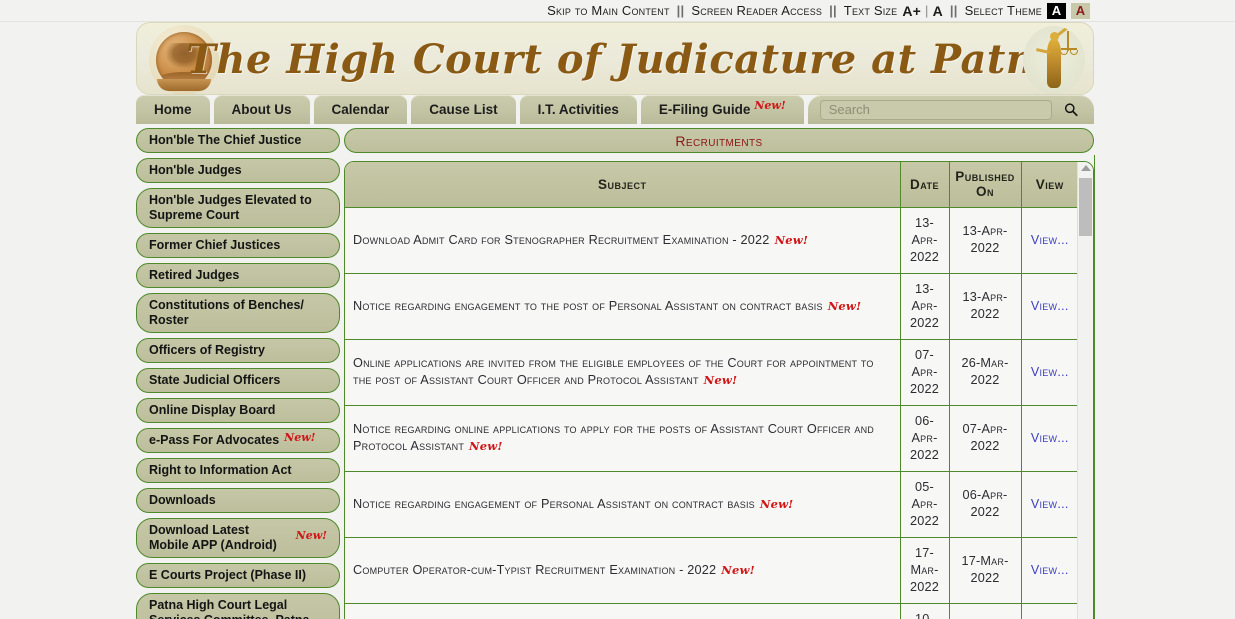 This screenshot has height=619, width=1235. I want to click on cell-date: 17-Mar-2022, so click(925, 570).